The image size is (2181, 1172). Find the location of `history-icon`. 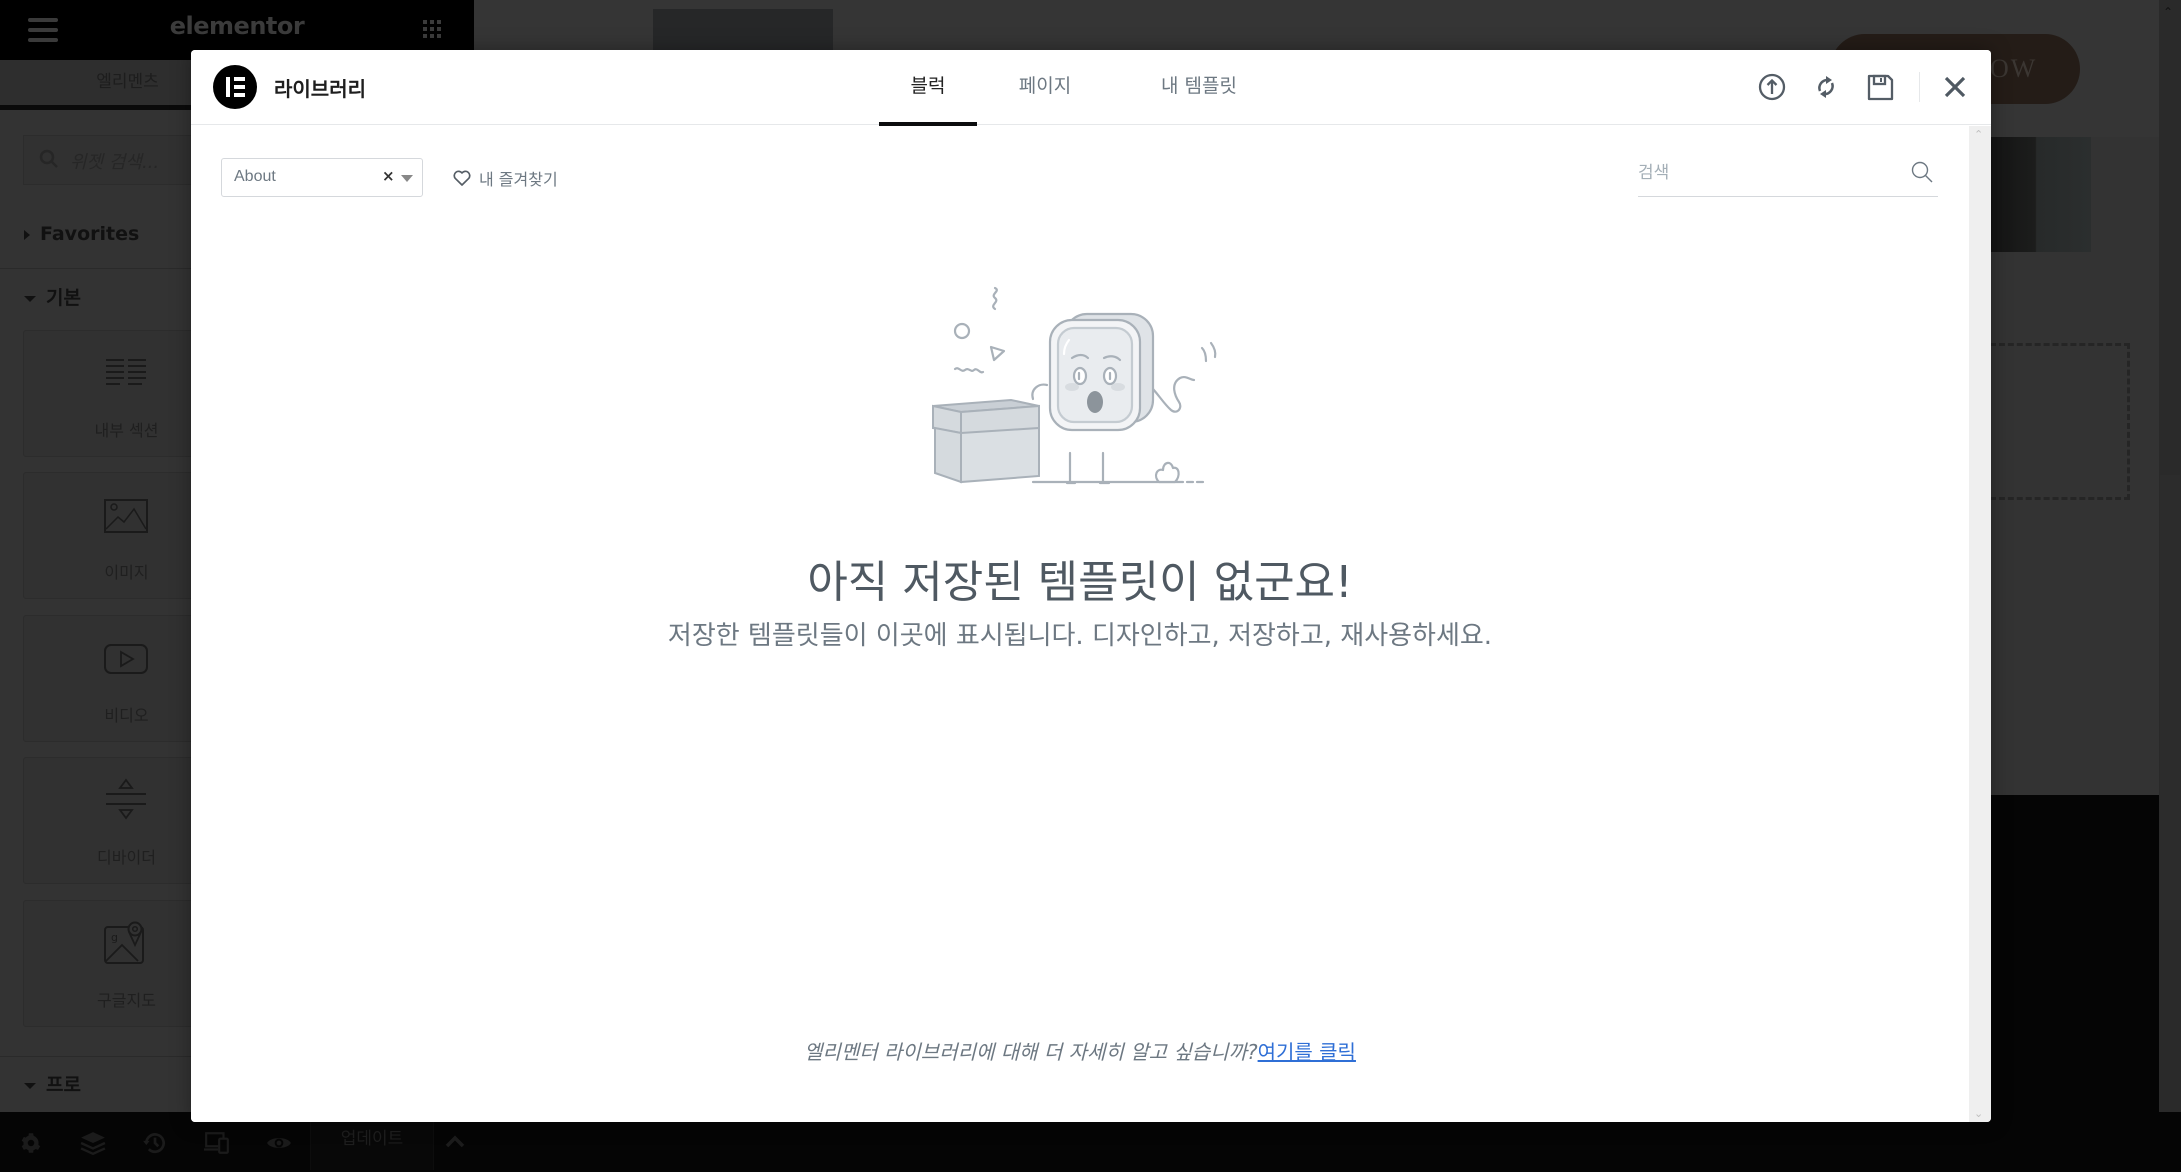

history-icon is located at coordinates (155, 1143).